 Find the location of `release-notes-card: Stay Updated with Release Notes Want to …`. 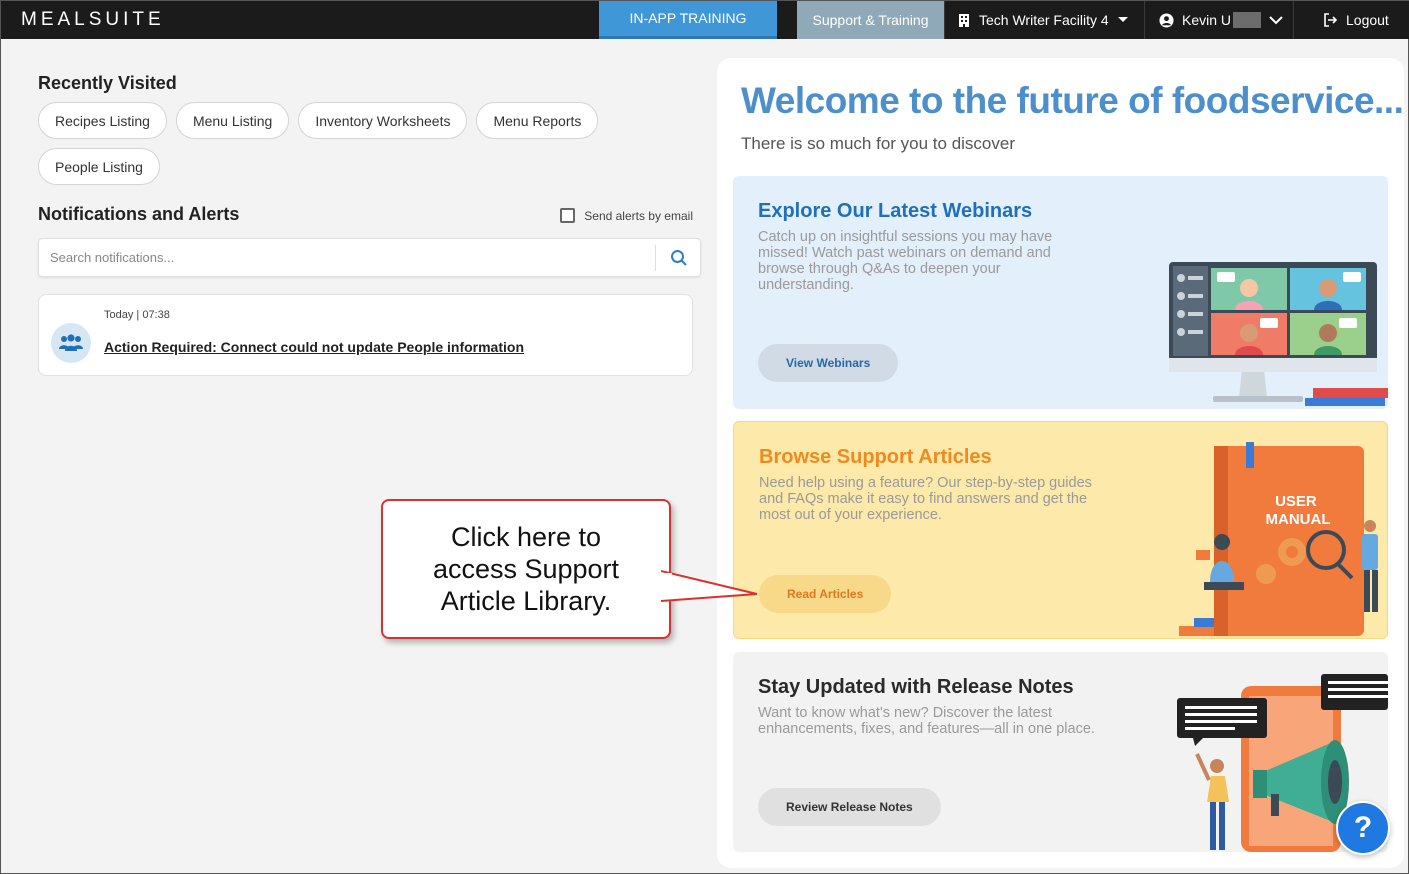

release-notes-card: Stay Updated with Release Notes Want to … is located at coordinates (1060, 752).